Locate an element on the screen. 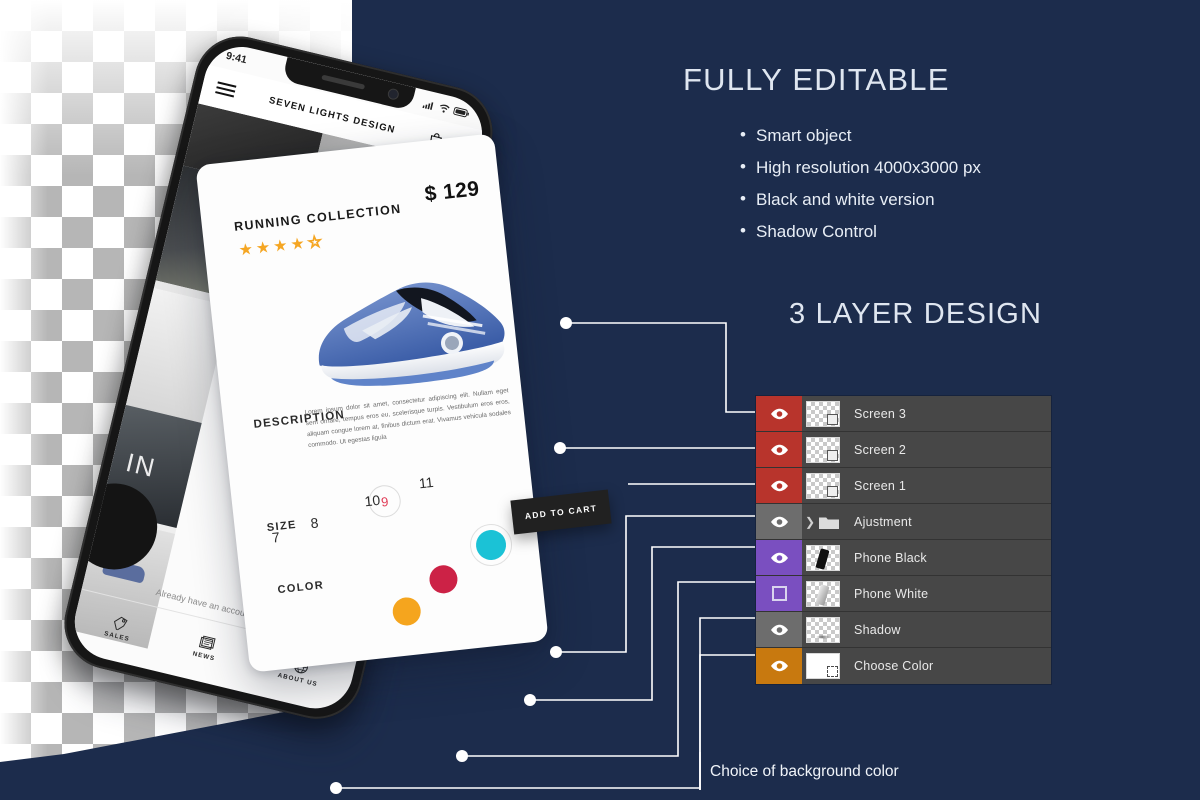 This screenshot has height=800, width=1200. front-camera-icon is located at coordinates (393, 94).